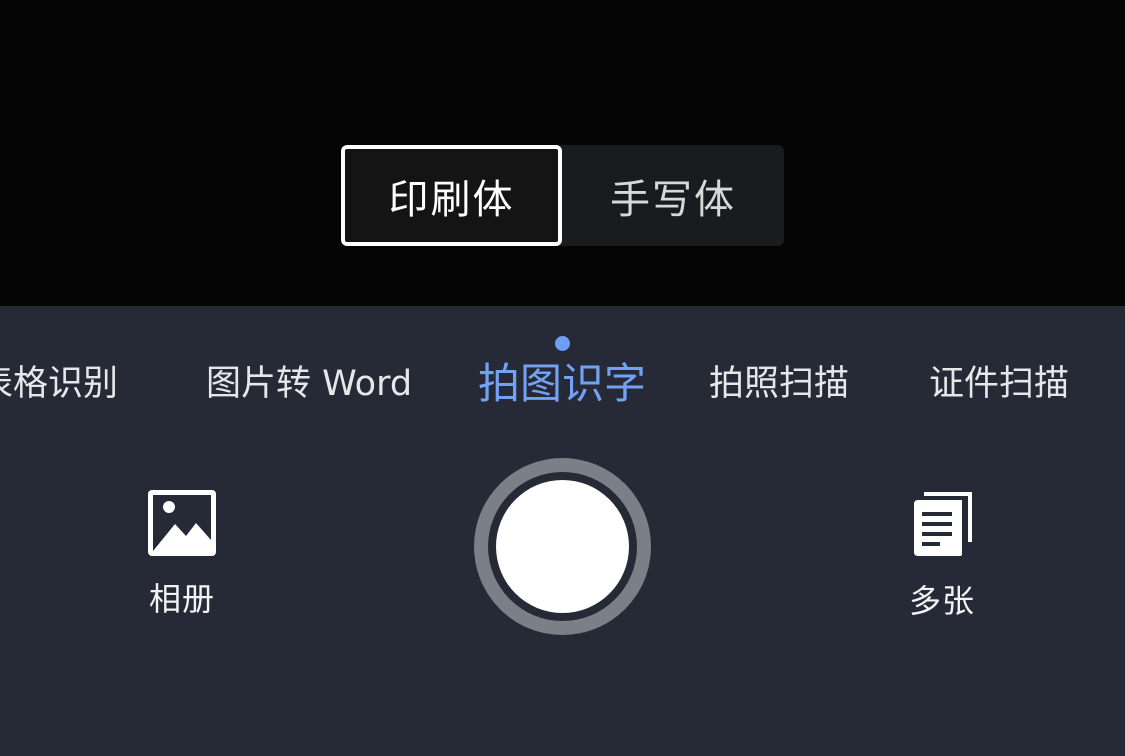 This screenshot has width=1125, height=756. I want to click on font-type-toggle: 印刷体 手写体, so click(562, 195).